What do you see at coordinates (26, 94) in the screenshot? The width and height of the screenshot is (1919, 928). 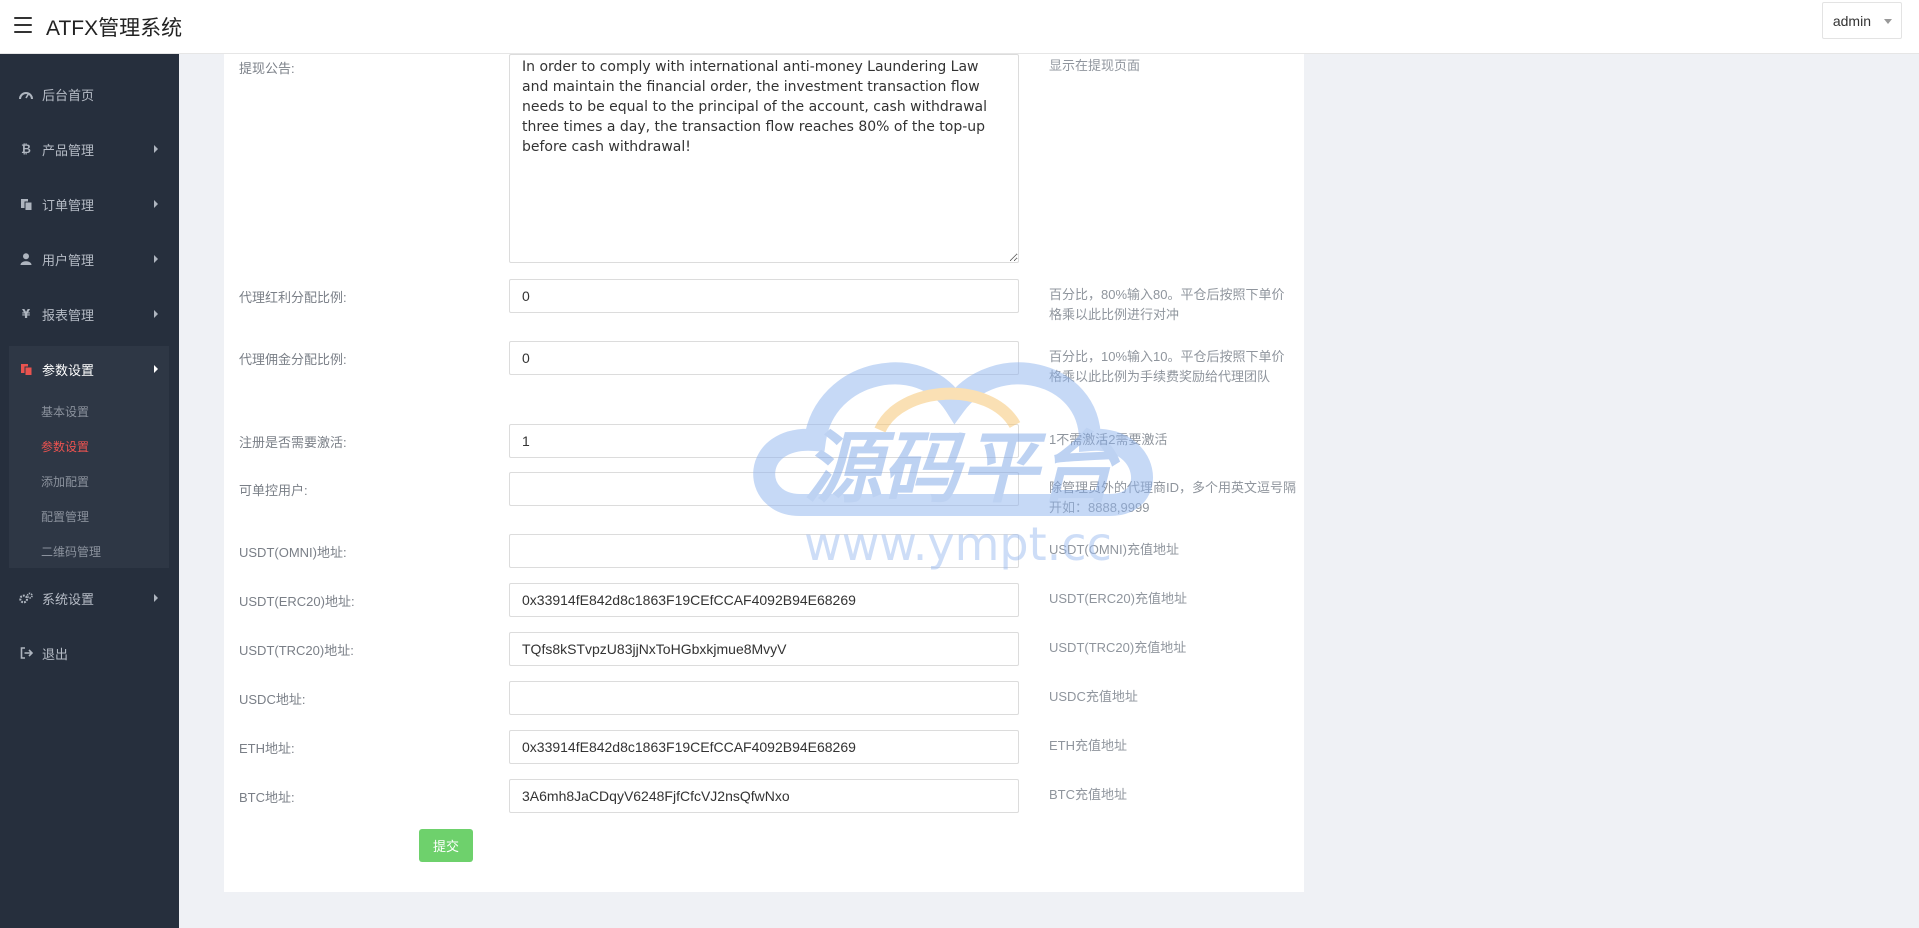 I see `dashboard-icon` at bounding box center [26, 94].